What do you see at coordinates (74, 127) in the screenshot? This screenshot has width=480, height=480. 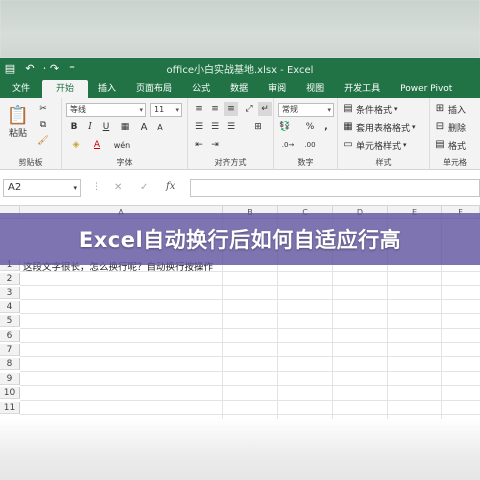 I see `bold-button: B` at bounding box center [74, 127].